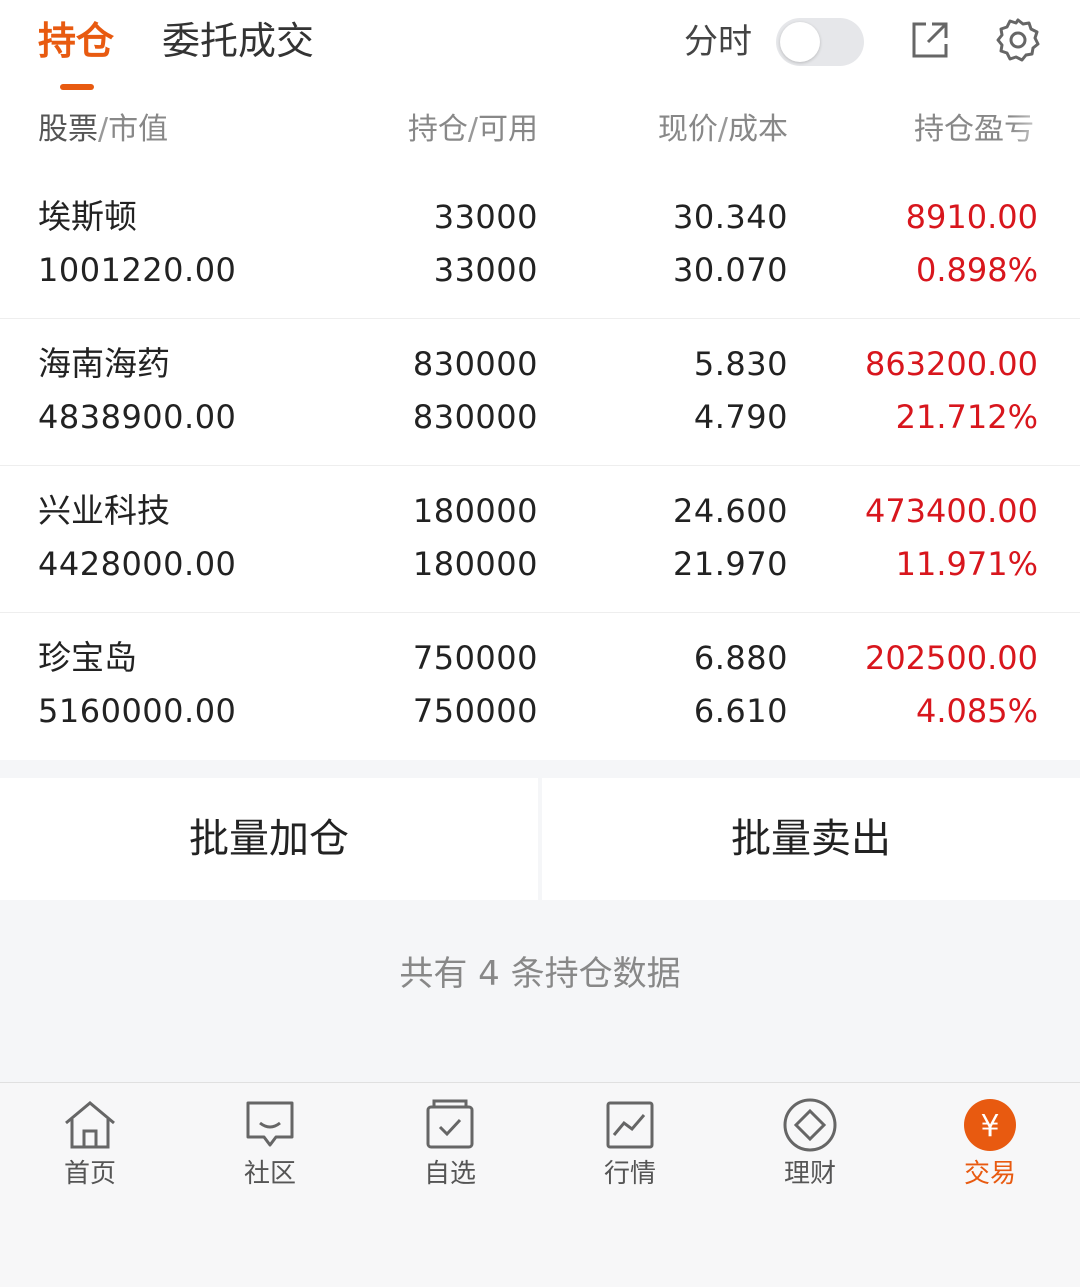 The height and width of the screenshot is (1287, 1080). What do you see at coordinates (269, 1174) in the screenshot?
I see `nav-label: 社区` at bounding box center [269, 1174].